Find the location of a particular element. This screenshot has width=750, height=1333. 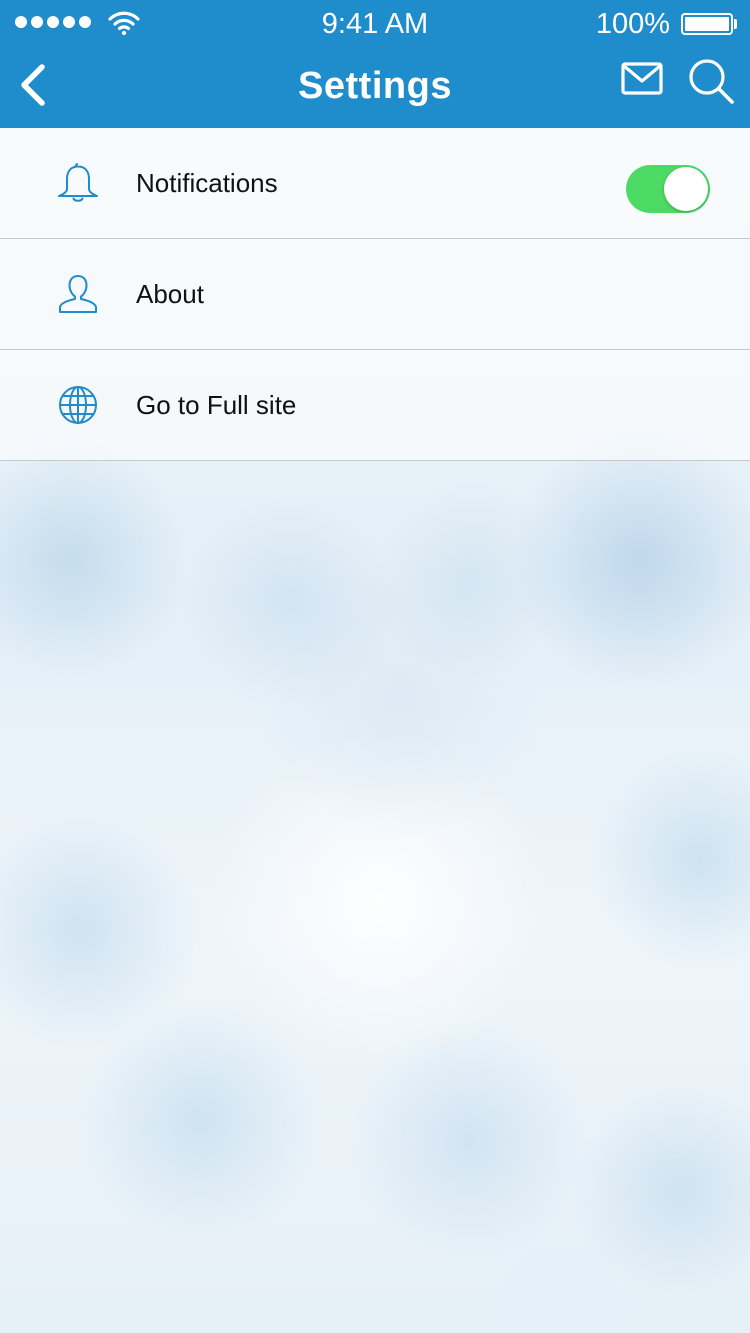

search-button is located at coordinates (711, 81).